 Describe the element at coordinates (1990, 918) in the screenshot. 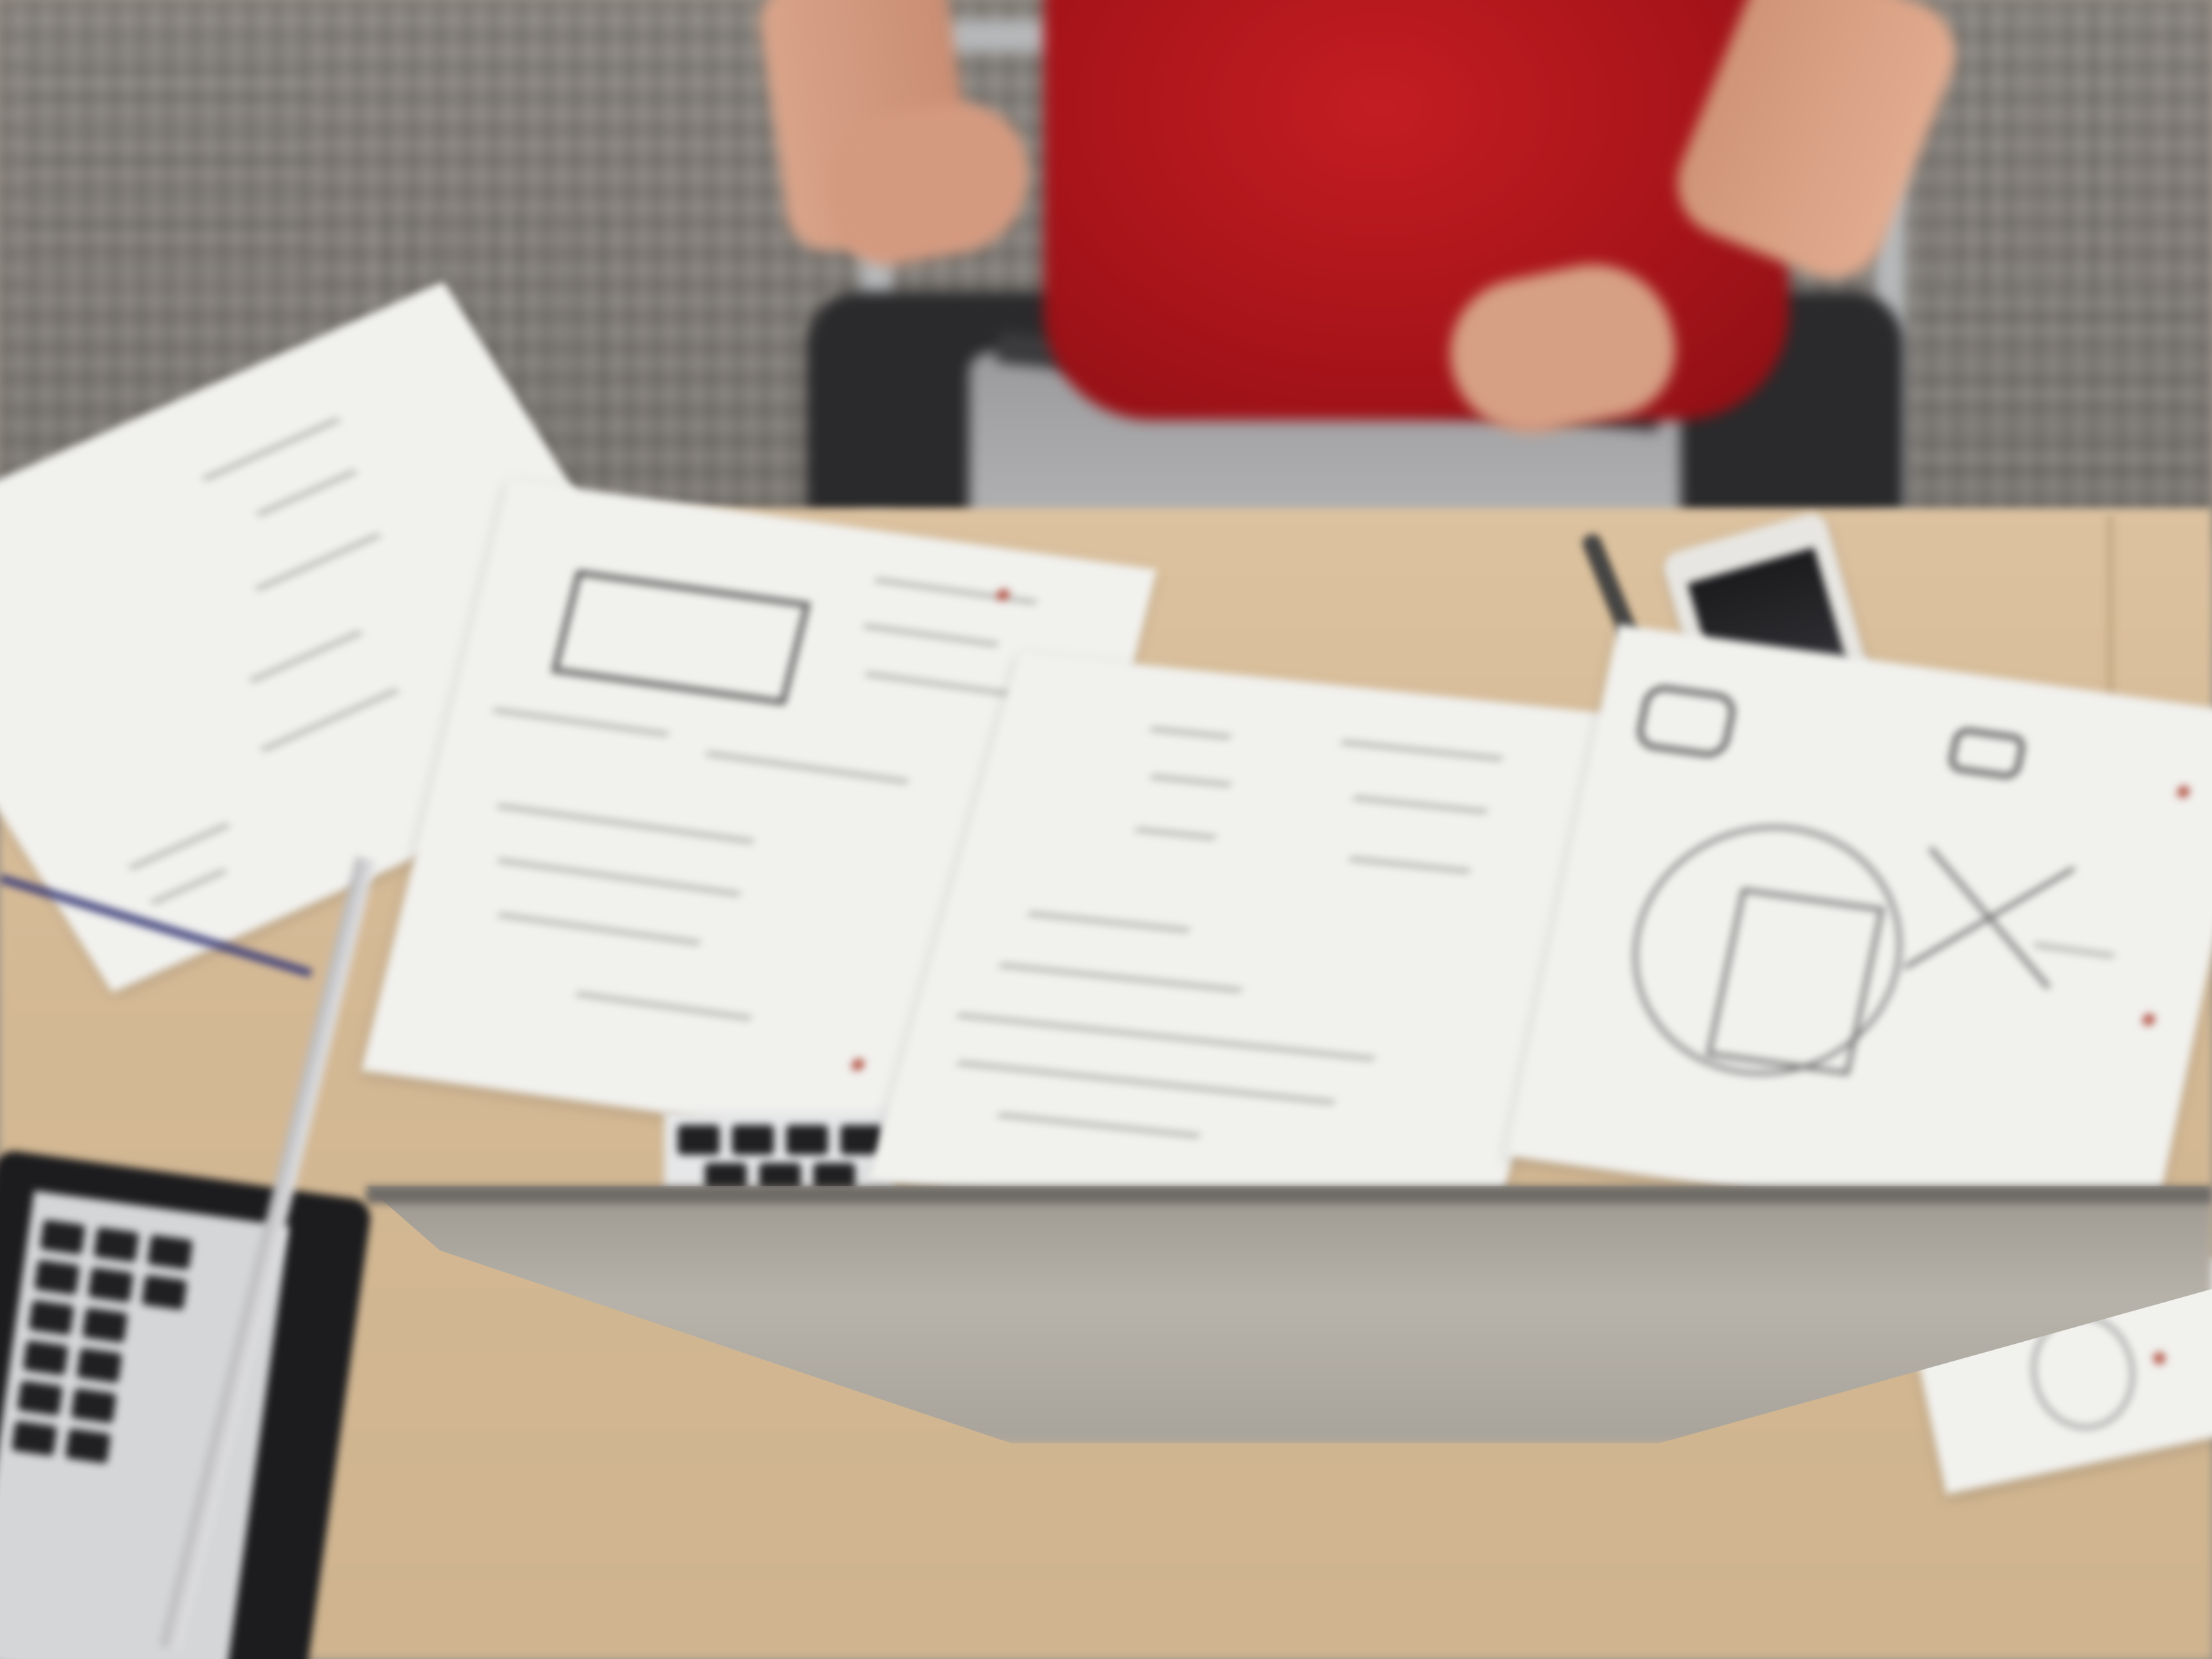

I see `sketch-line` at that location.